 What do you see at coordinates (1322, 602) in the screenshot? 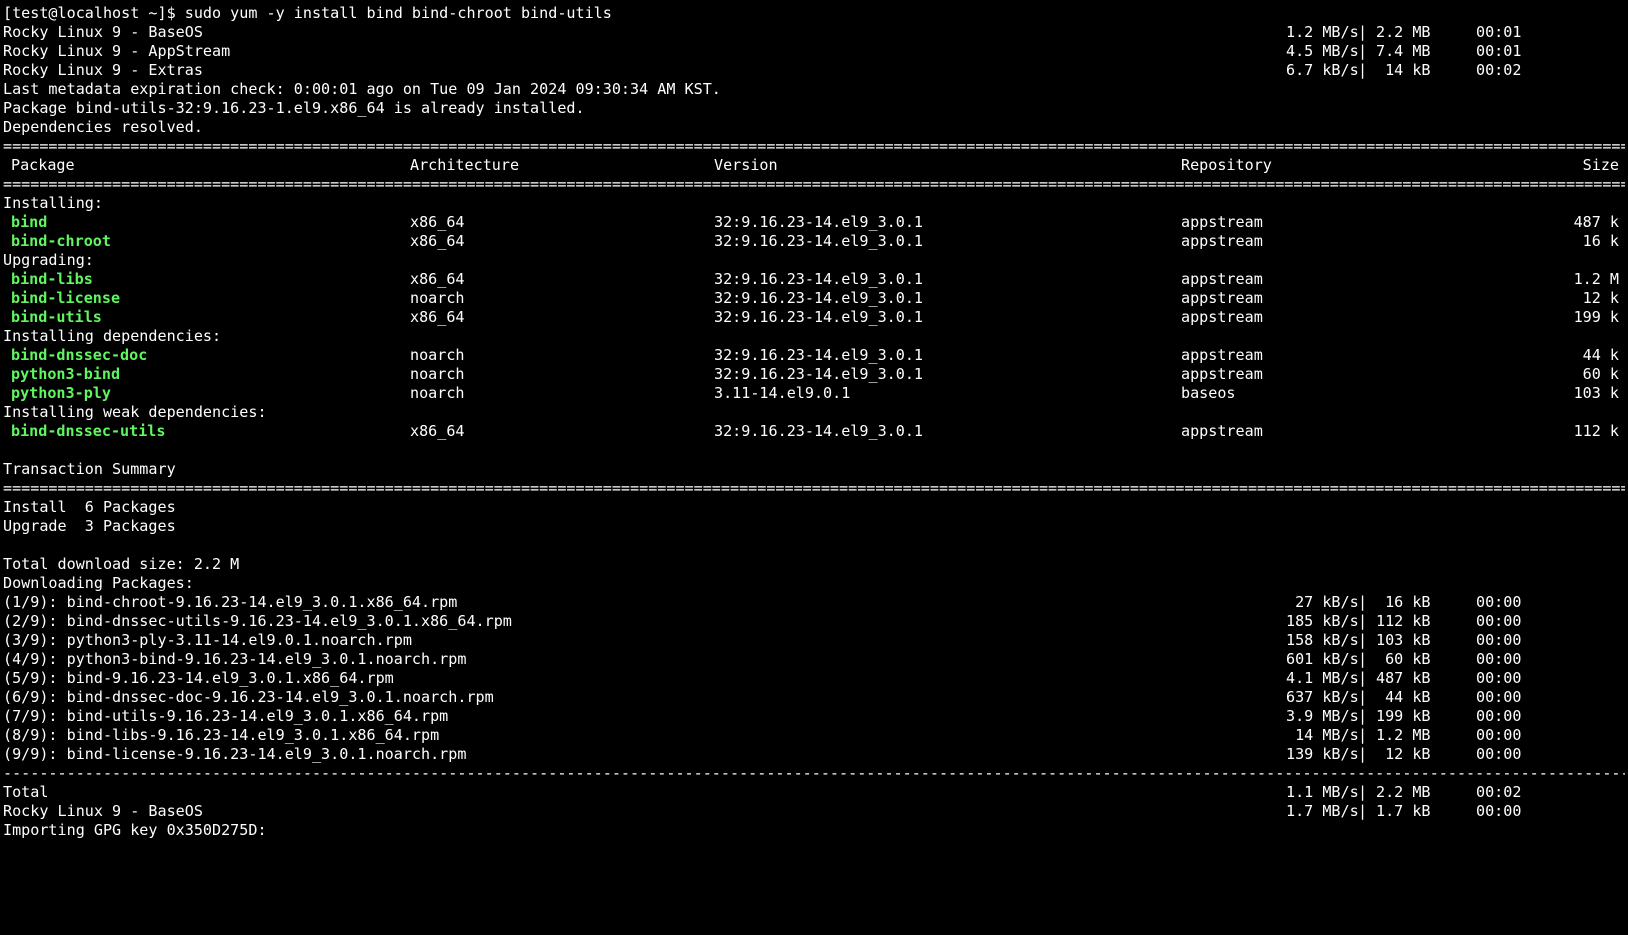
I see `download-rate: 27 kB/s` at bounding box center [1322, 602].